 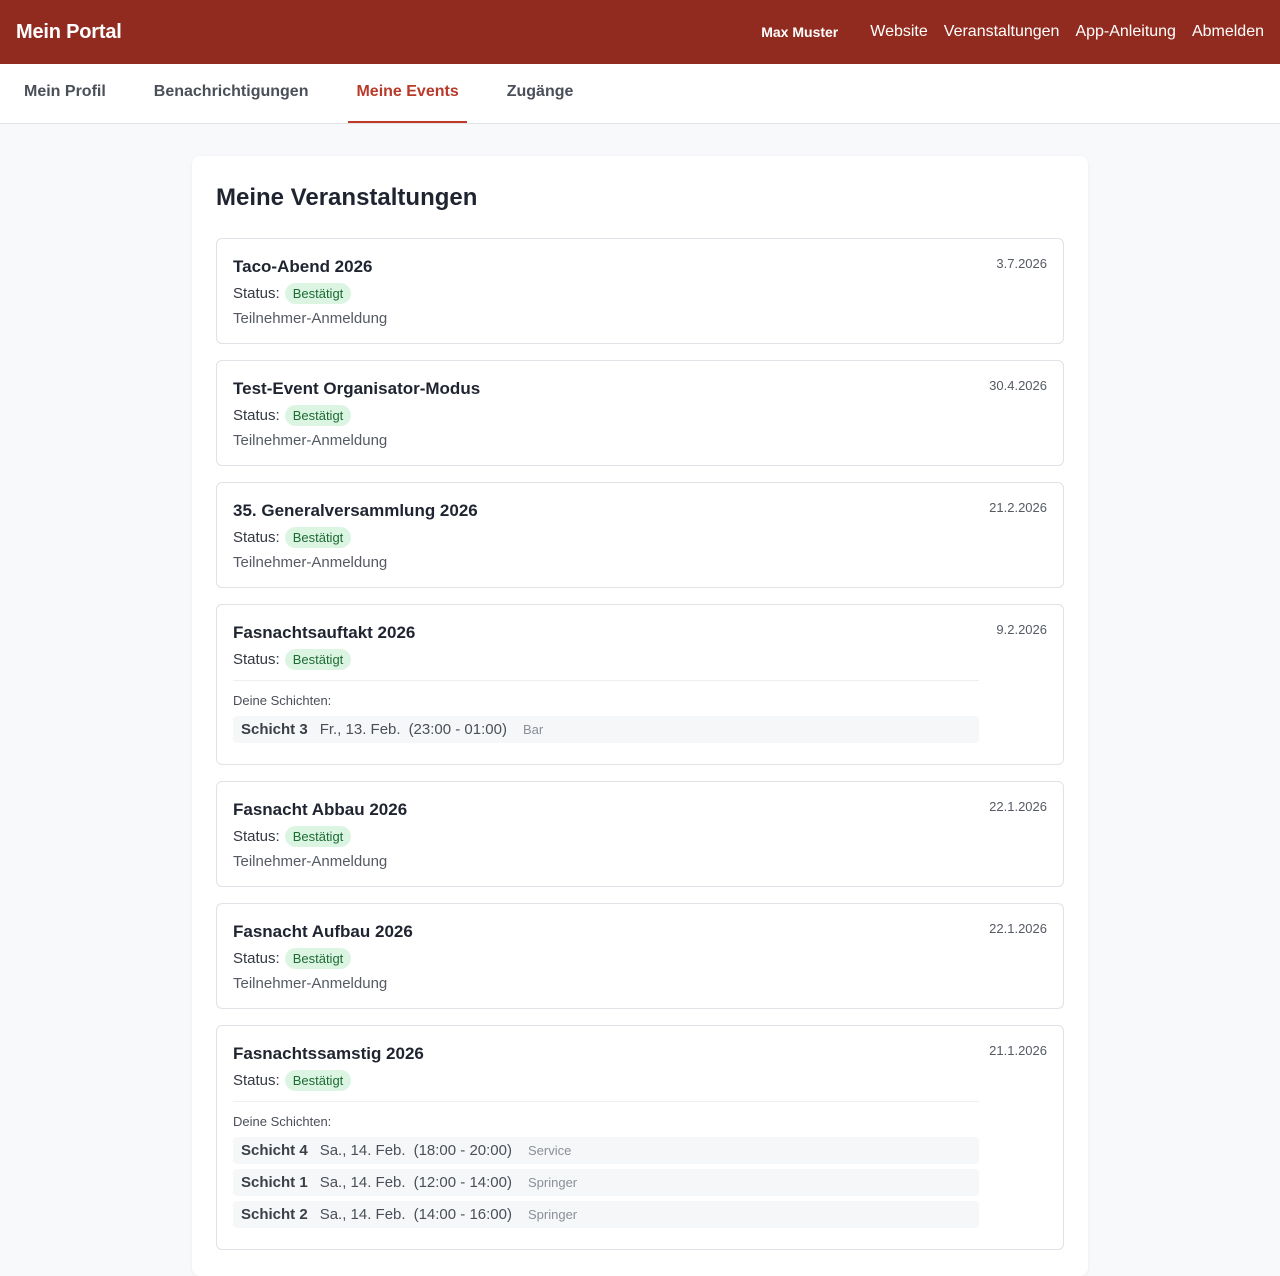 What do you see at coordinates (1002, 32) in the screenshot?
I see `nav-link-veranstaltungen: Veranstaltungen` at bounding box center [1002, 32].